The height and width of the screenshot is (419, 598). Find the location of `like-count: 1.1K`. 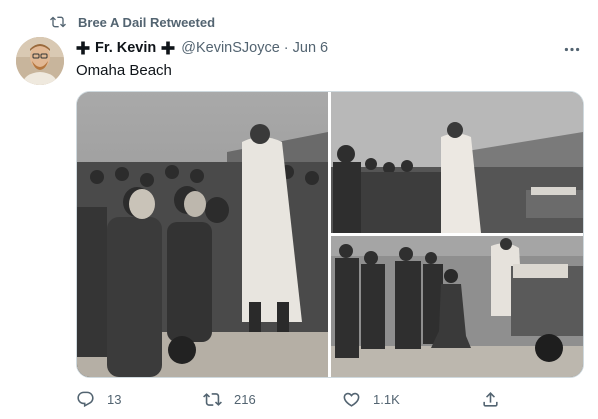

like-count: 1.1K is located at coordinates (386, 399).